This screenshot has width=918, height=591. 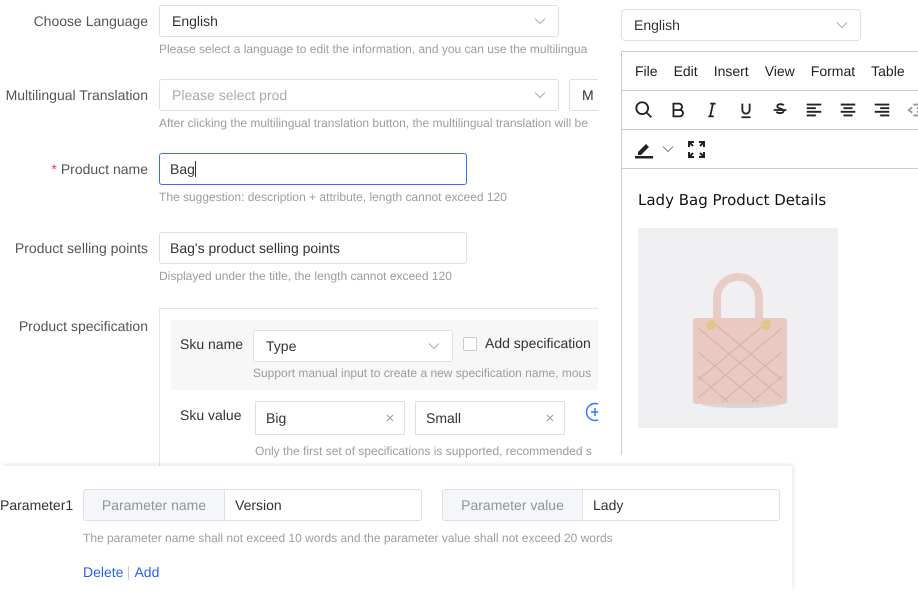 I want to click on field-label: Product name, so click(x=104, y=169).